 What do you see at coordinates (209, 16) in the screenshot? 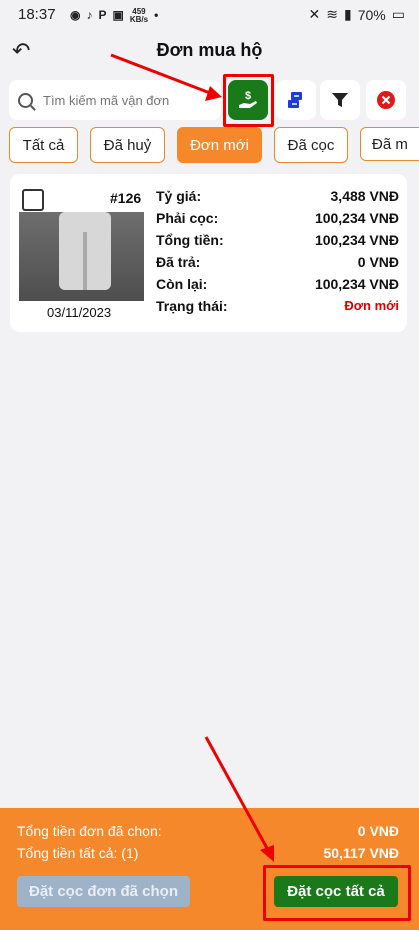
I see `status-bar: 18:37 ◉ ♪ P ▣ 459 KB/s • ✕ ≋ ▮ 70% ▭` at bounding box center [209, 16].